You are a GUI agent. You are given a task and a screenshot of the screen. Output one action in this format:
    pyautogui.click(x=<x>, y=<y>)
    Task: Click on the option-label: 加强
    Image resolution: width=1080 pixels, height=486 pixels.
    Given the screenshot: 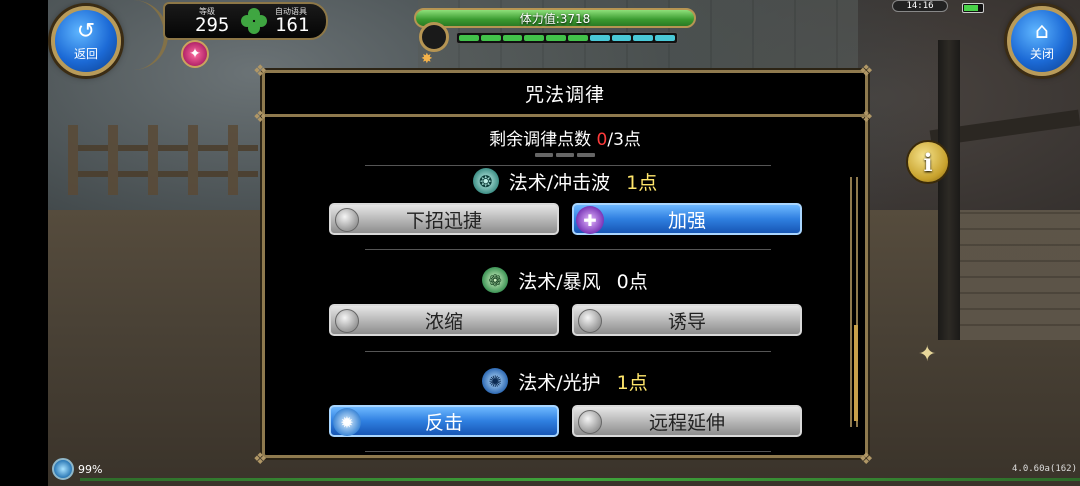 What is the action you would take?
    pyautogui.click(x=686, y=220)
    